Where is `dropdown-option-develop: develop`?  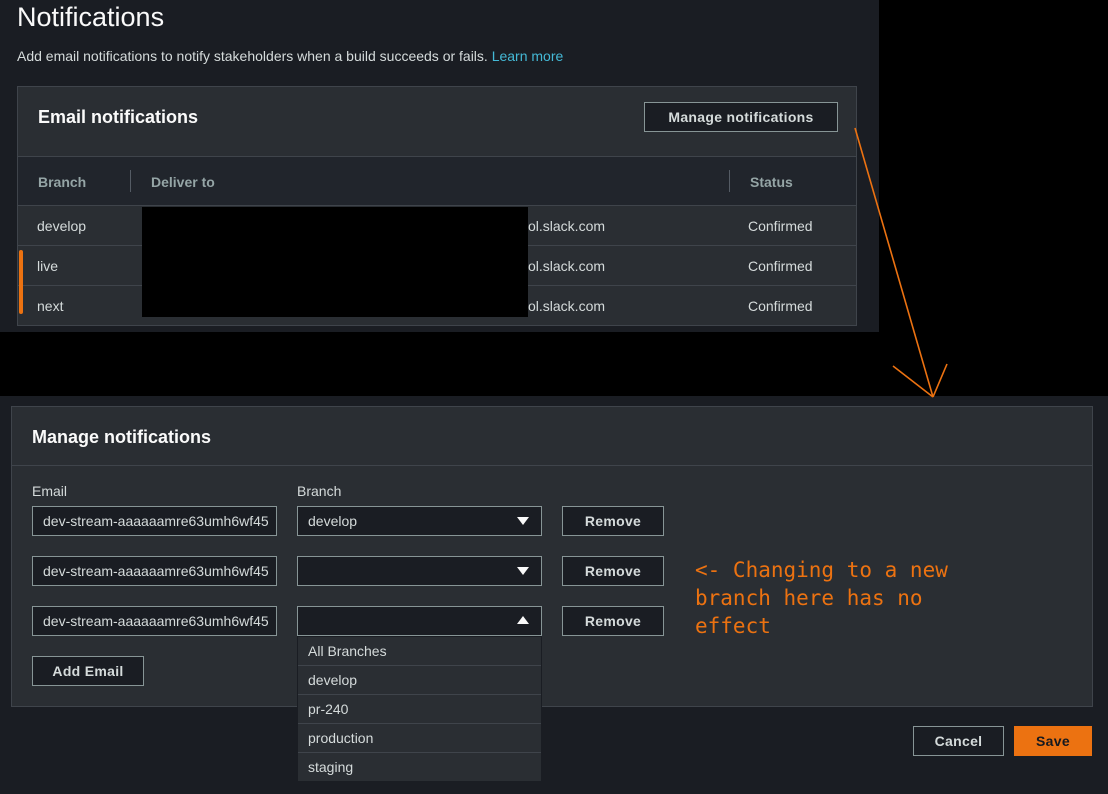
dropdown-option-develop: develop is located at coordinates (419, 680).